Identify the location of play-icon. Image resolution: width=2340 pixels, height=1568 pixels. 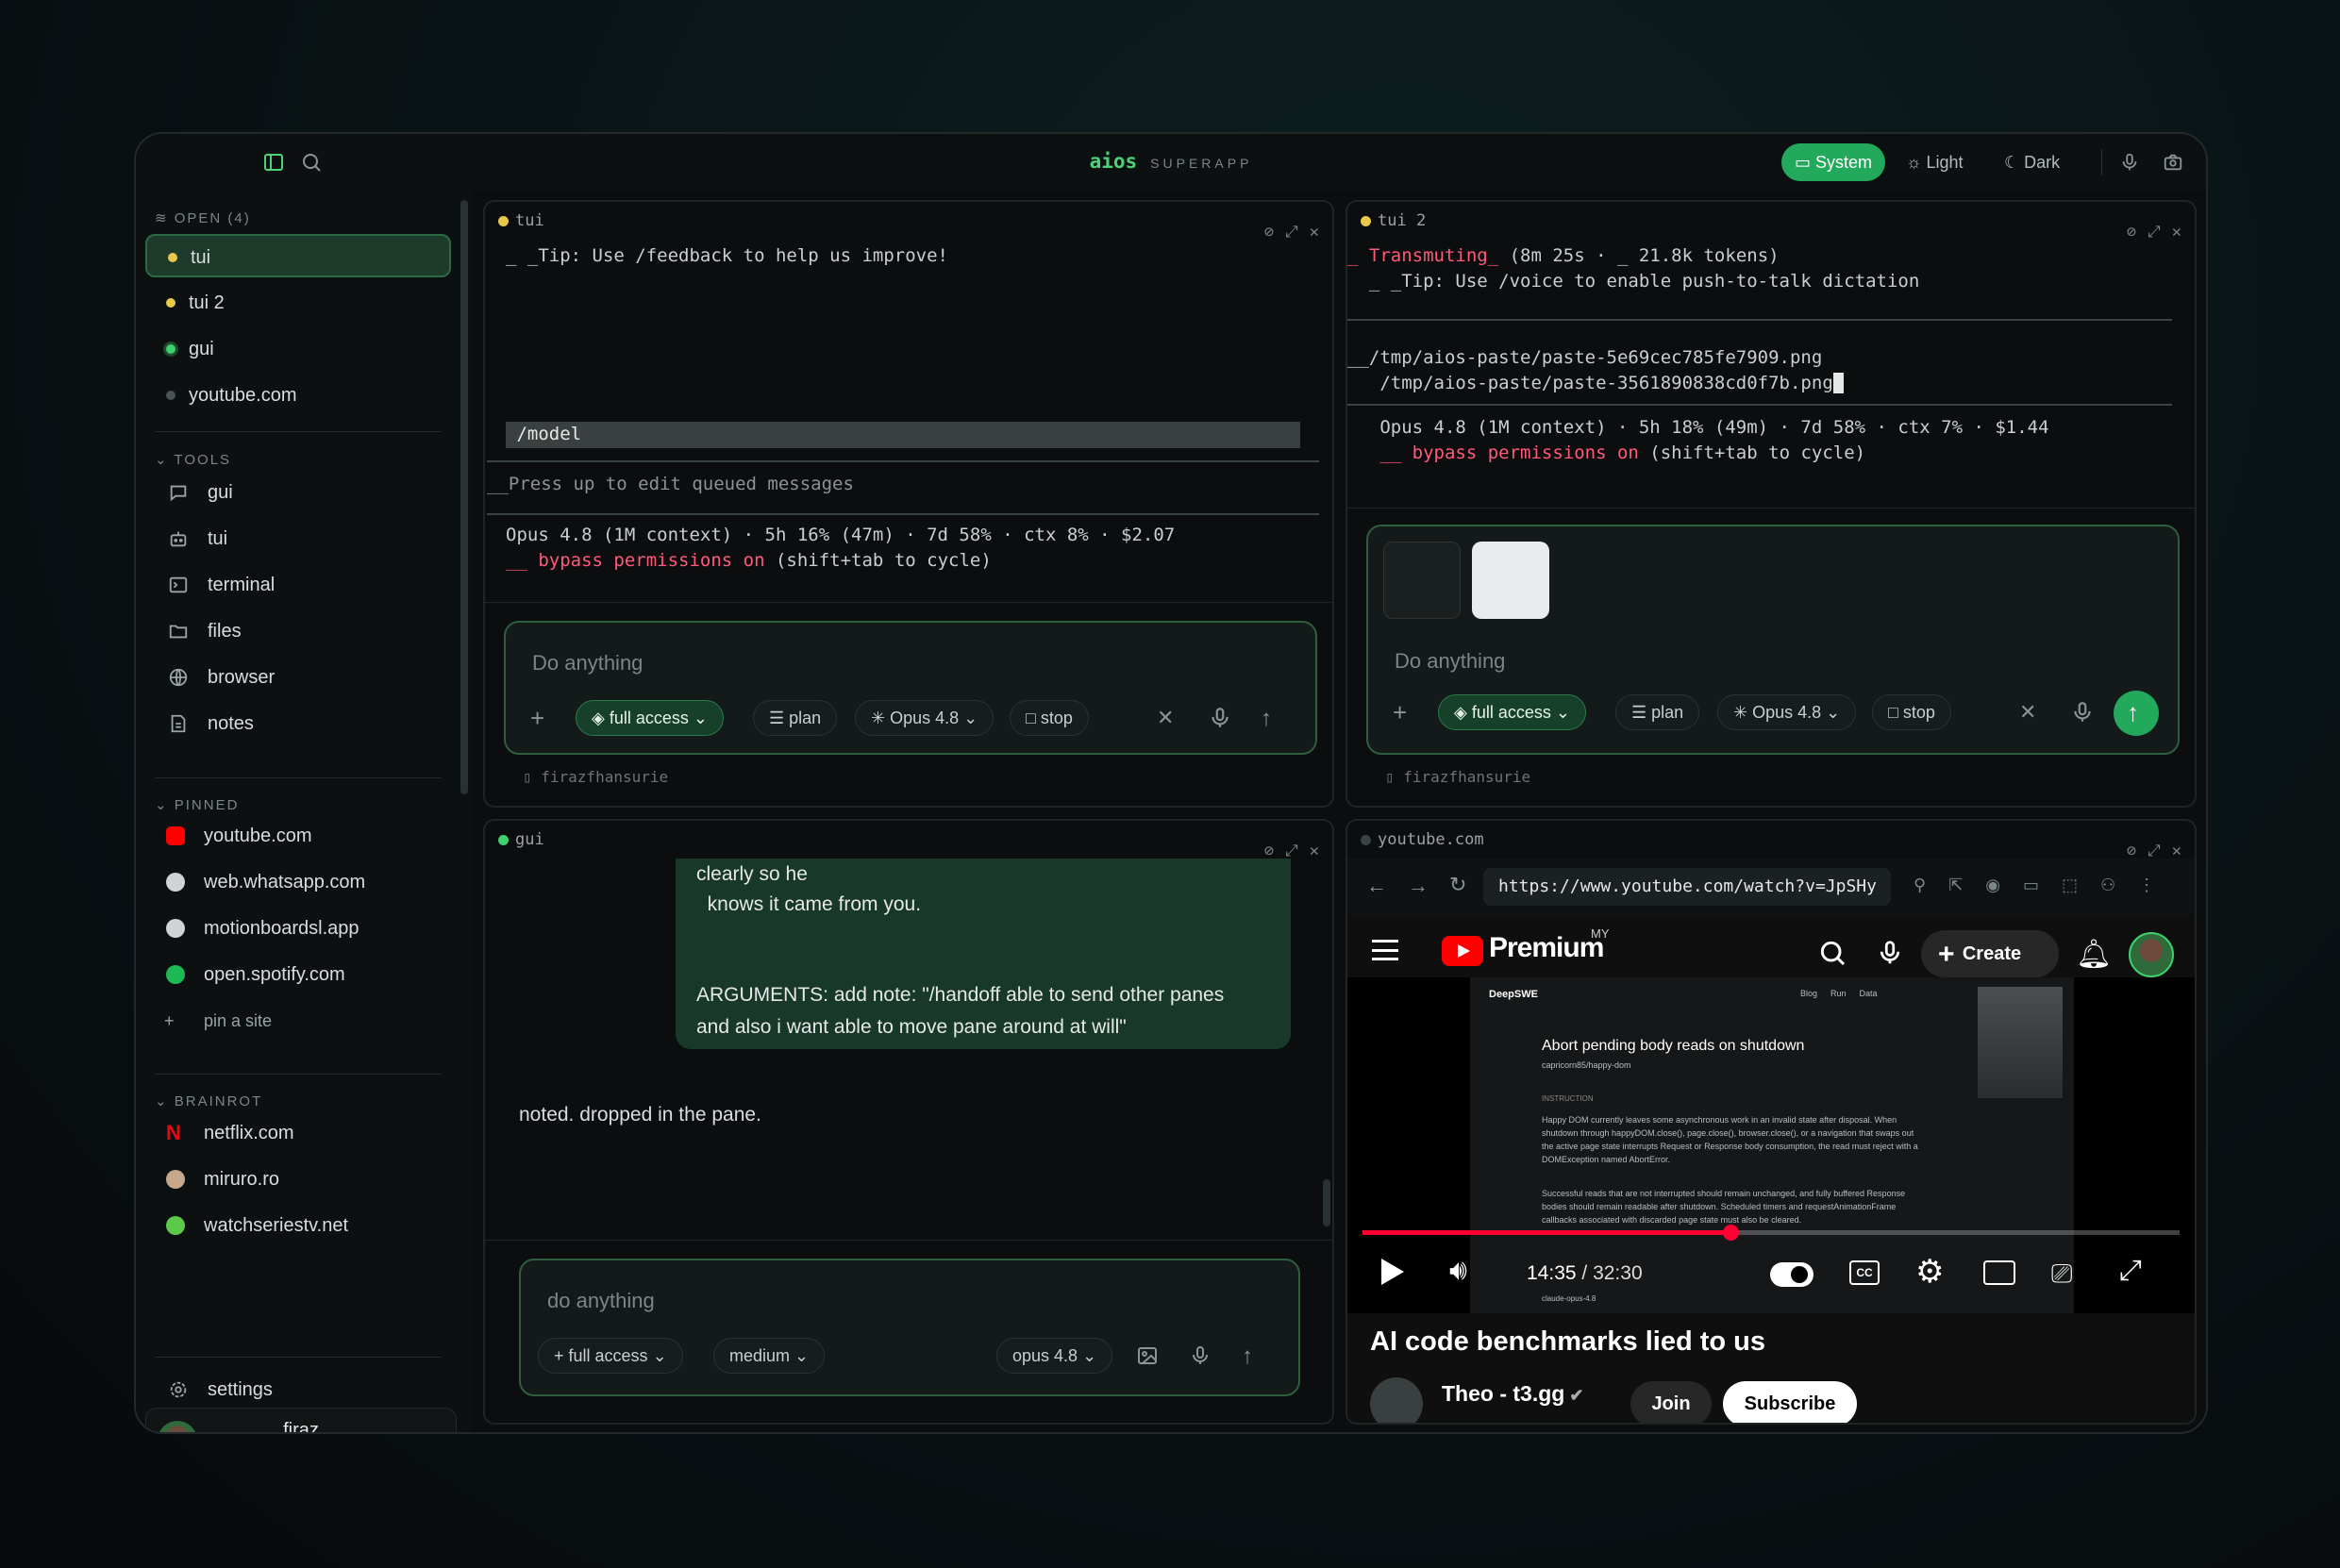
(1392, 1272).